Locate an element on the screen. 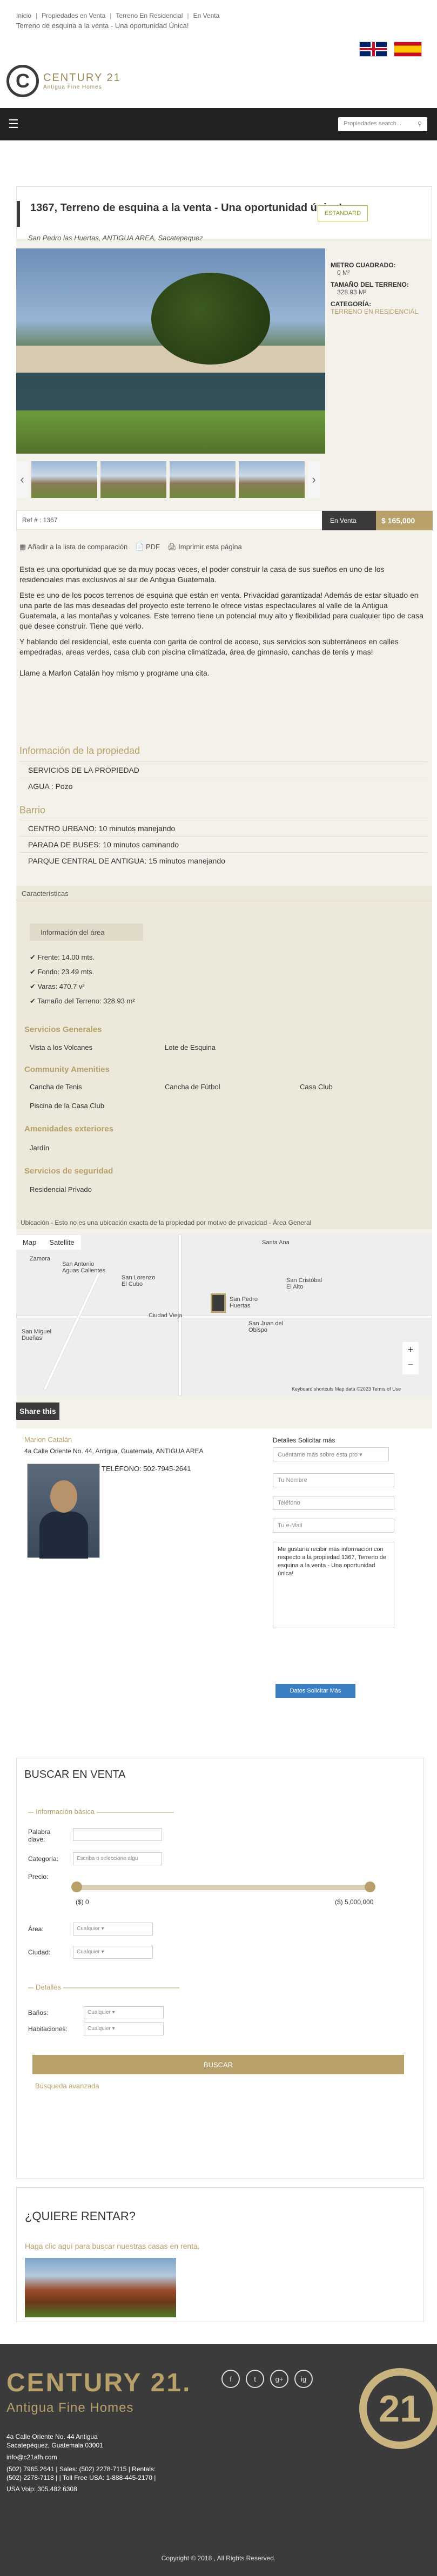  category-link: TERRENO EN RESIDENCIAL is located at coordinates (382, 311).